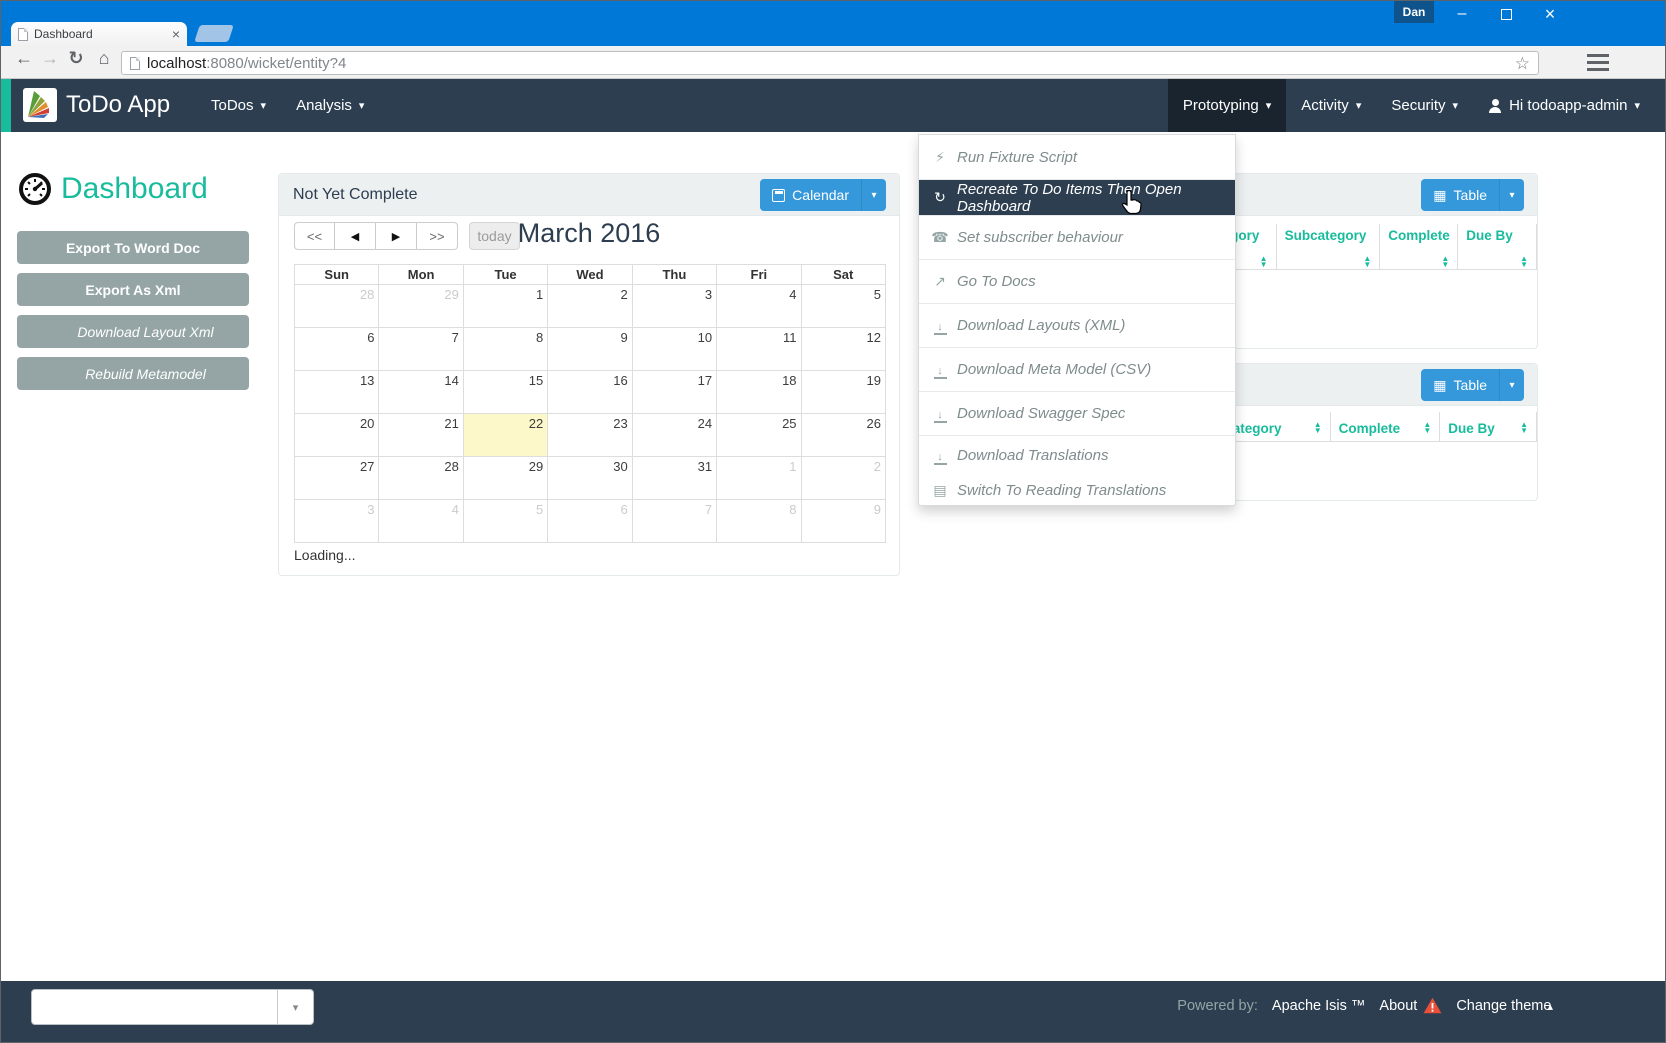 The image size is (1666, 1043). Describe the element at coordinates (1077, 455) in the screenshot. I see `menu-item-download-translations: ↓ Download Translations` at that location.